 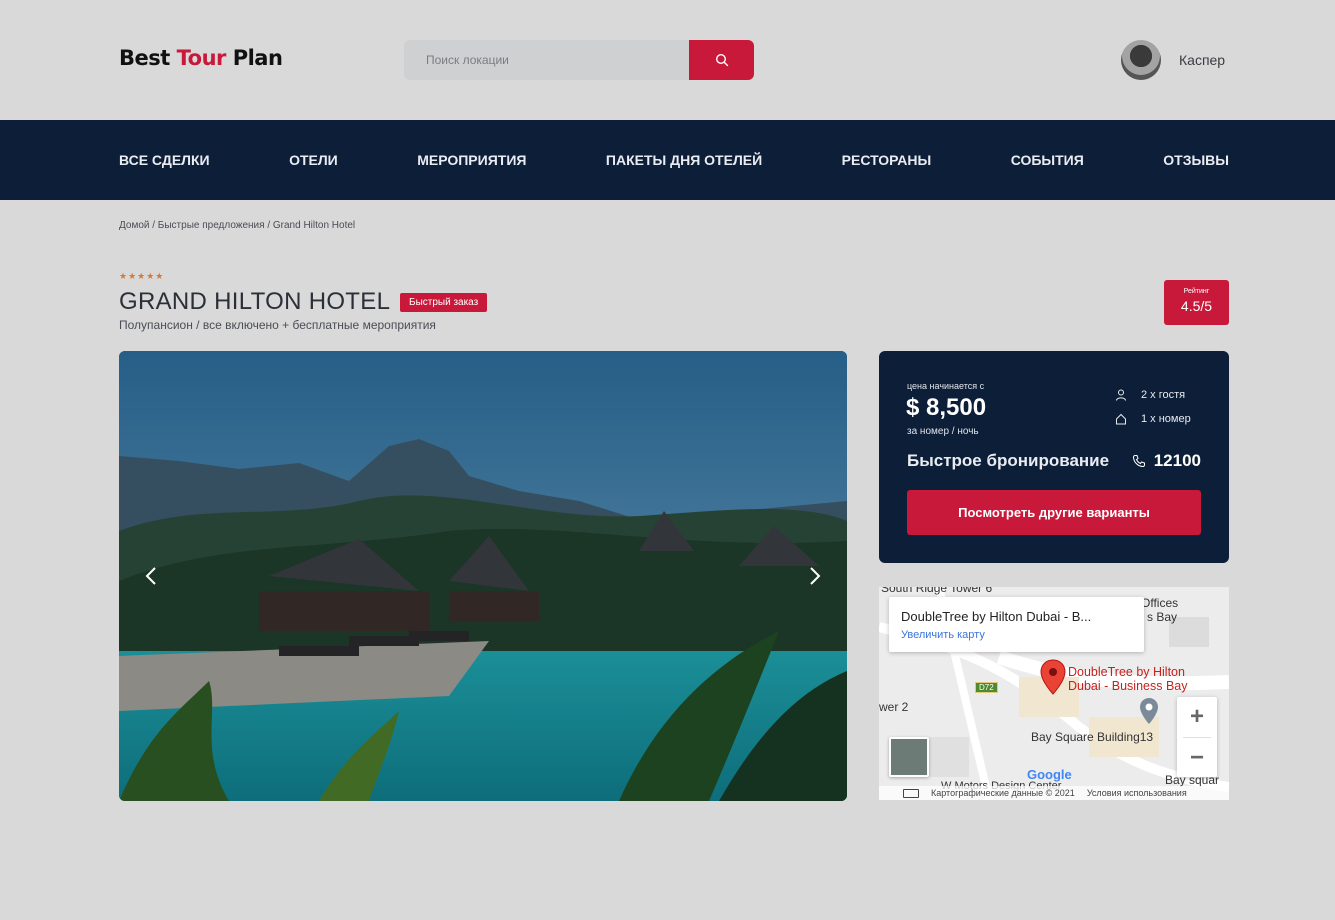 I want to click on guests-row: 2 x гостя, so click(x=1153, y=395).